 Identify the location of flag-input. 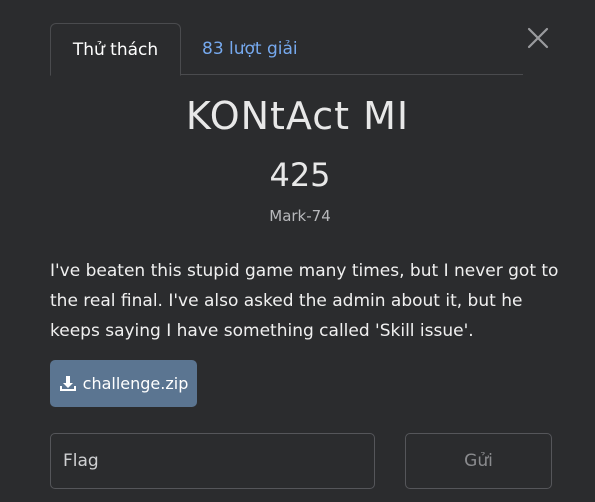
(212, 461).